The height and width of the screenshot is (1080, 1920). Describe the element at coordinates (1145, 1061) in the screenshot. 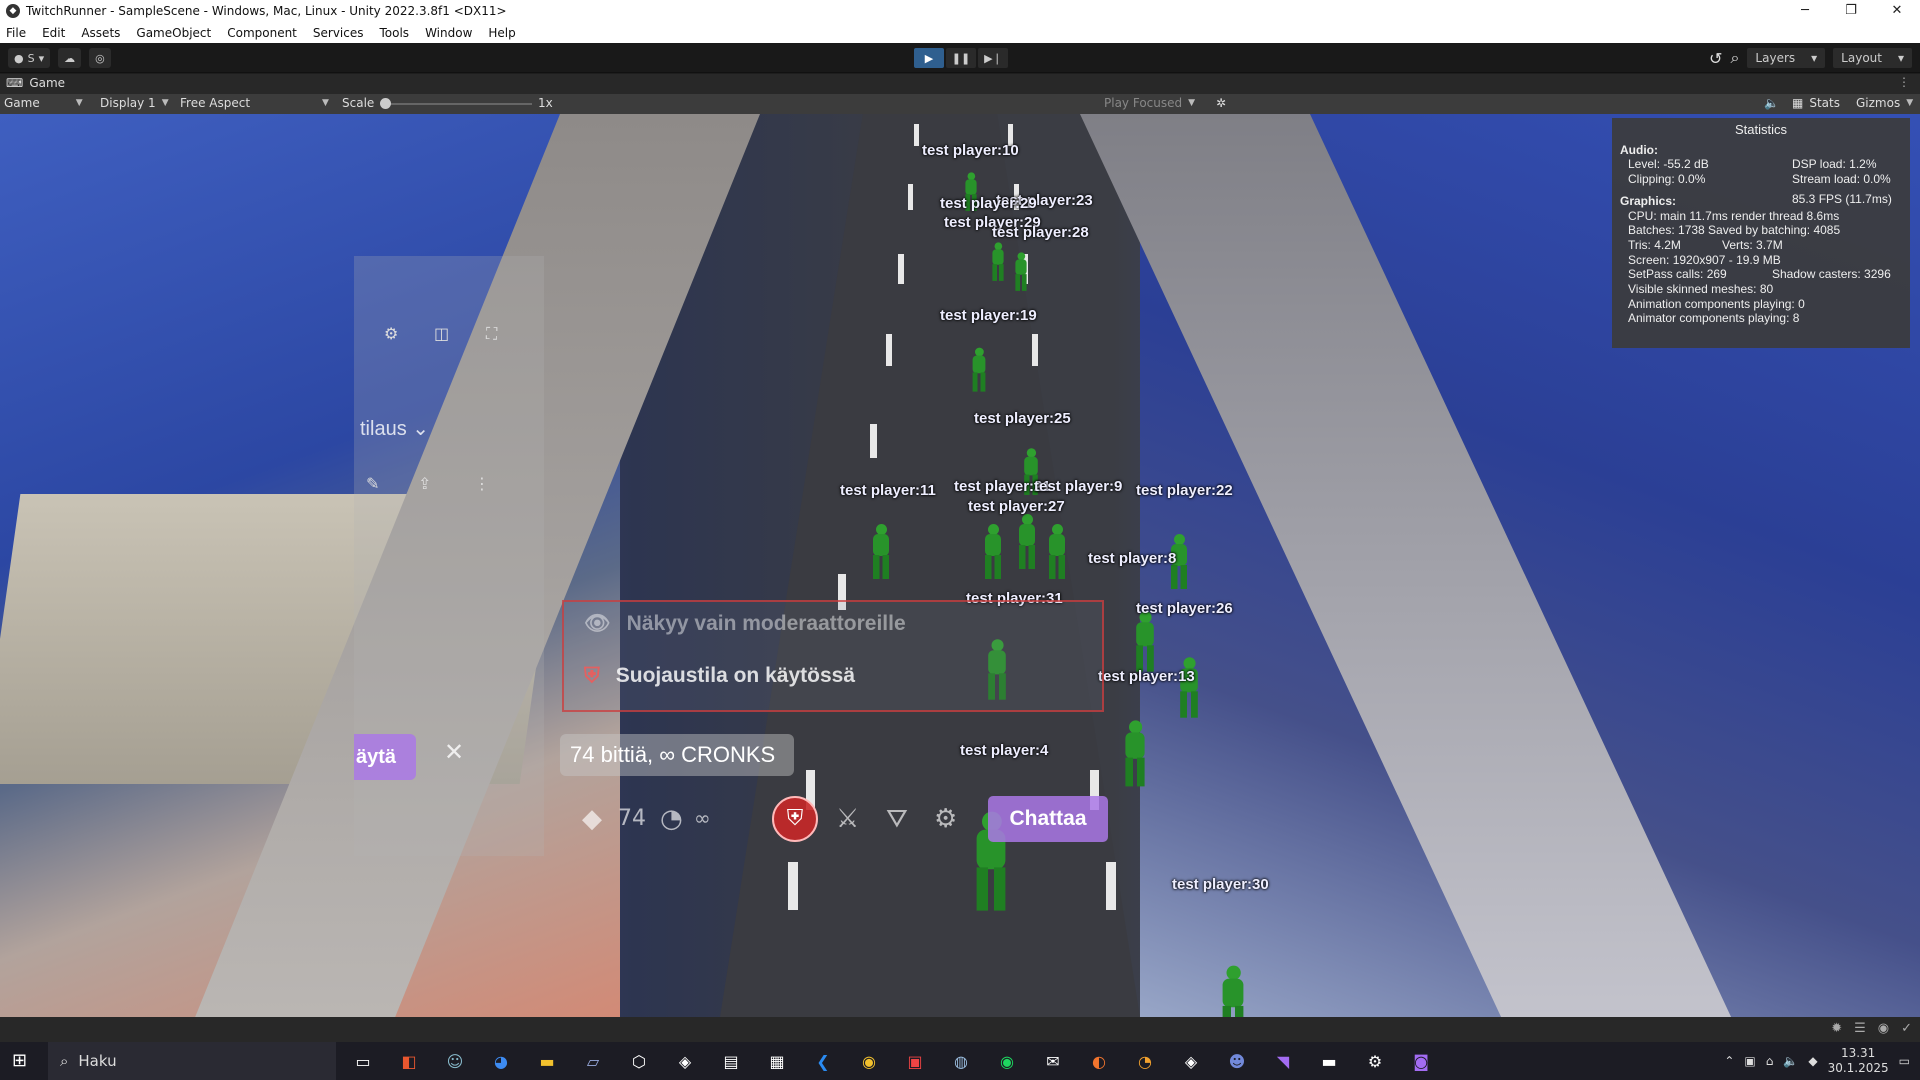

I see `blender-icon: ◔` at that location.